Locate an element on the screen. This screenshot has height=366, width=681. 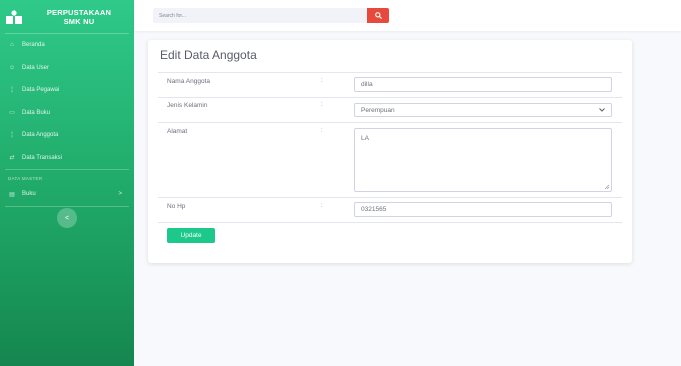
chevron-down-icon is located at coordinates (602, 110).